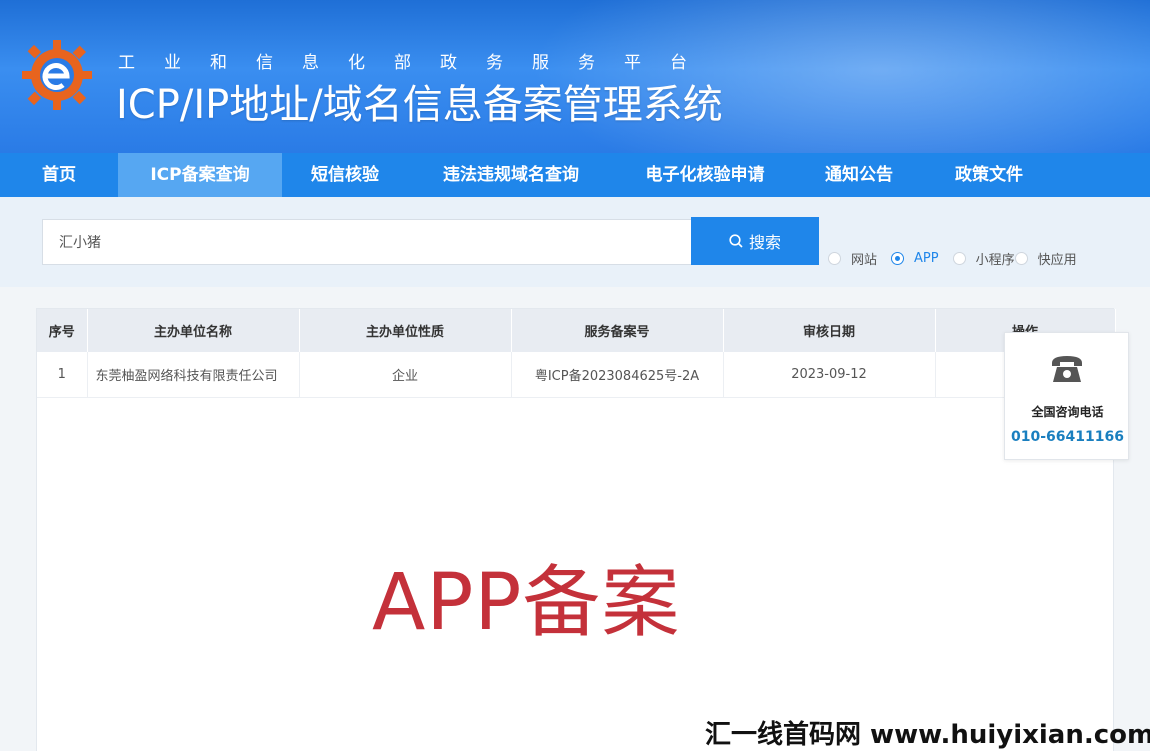 This screenshot has width=1150, height=751. What do you see at coordinates (829, 375) in the screenshot?
I see `cell-review-date: 2023-09-12` at bounding box center [829, 375].